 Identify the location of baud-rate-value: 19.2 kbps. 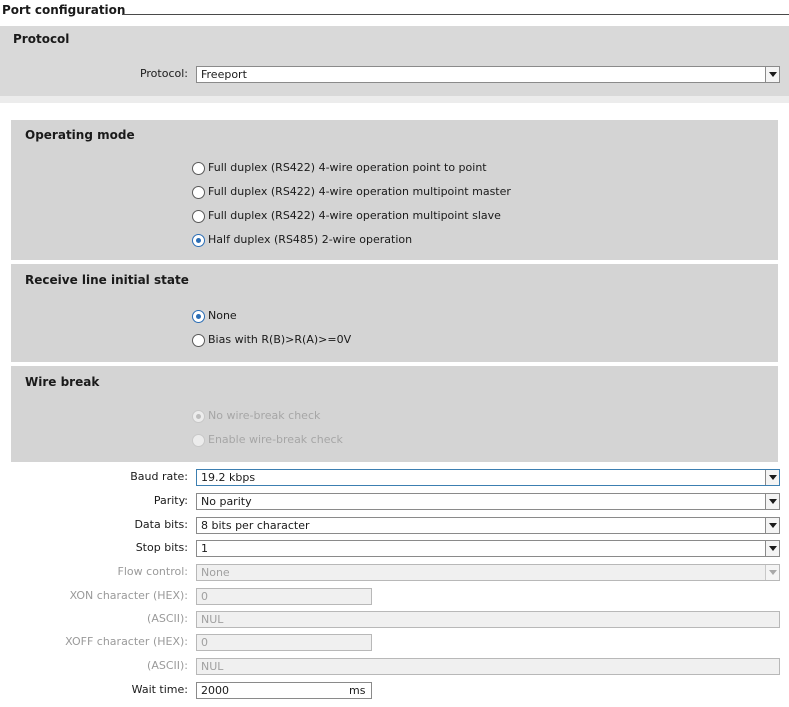
(228, 477).